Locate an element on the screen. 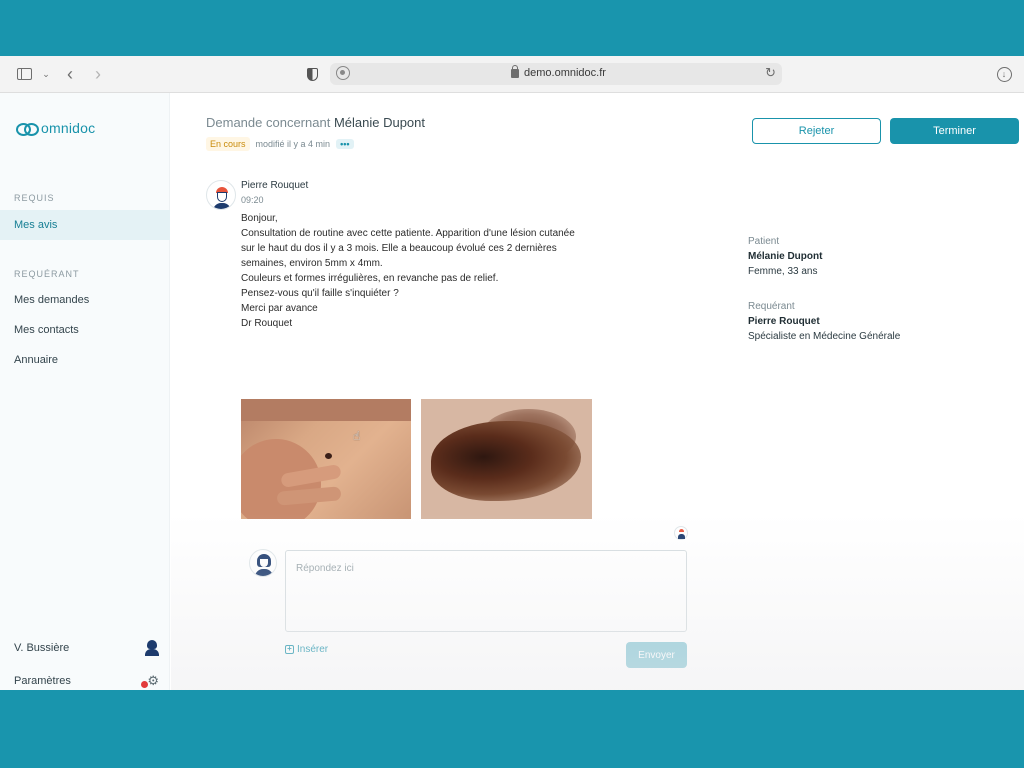 The image size is (1024, 768). requester-specialty: Spécialiste en Médecine Générale is located at coordinates (824, 336).